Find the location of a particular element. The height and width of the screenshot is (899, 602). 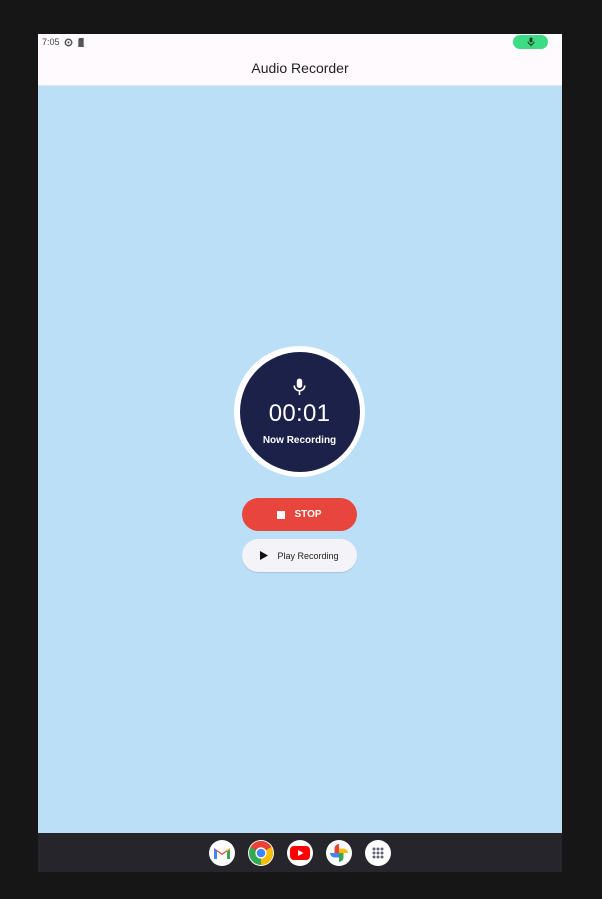

play-recording-button: Play Recording is located at coordinates (299, 555).